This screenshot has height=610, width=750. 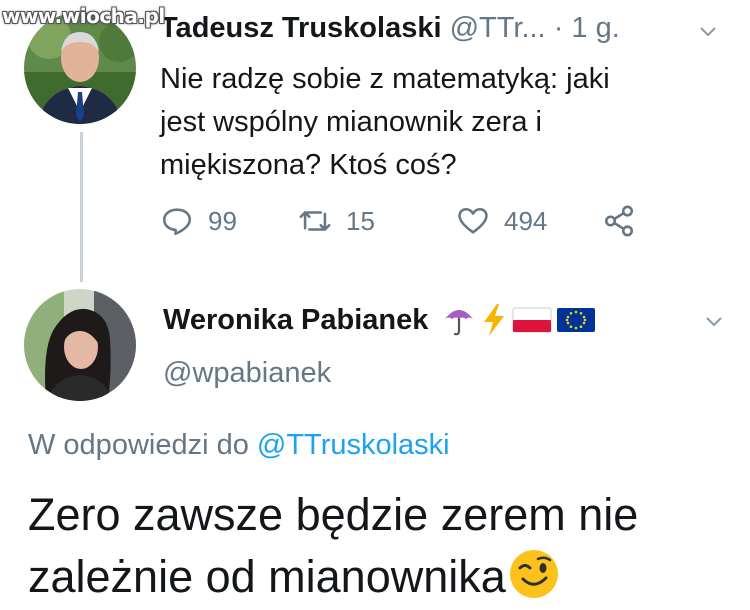 I want to click on tweet2-author-name: Weronika Pabianek, so click(x=295, y=320).